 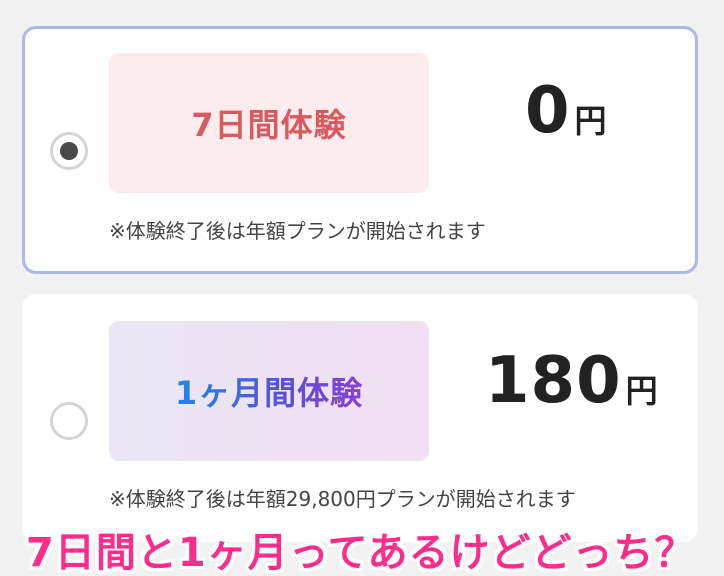 I want to click on plan-price-1month: 180 円, so click(x=571, y=381).